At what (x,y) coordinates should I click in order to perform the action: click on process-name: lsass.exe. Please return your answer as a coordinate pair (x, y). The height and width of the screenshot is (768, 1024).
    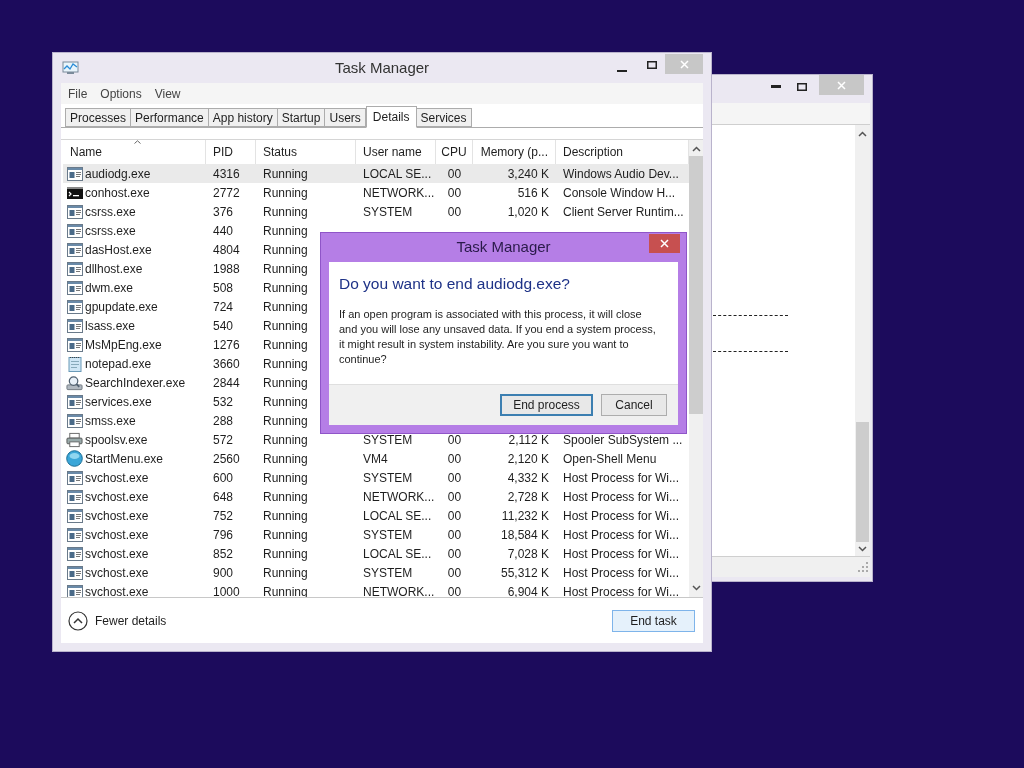
    Looking at the image, I should click on (110, 326).